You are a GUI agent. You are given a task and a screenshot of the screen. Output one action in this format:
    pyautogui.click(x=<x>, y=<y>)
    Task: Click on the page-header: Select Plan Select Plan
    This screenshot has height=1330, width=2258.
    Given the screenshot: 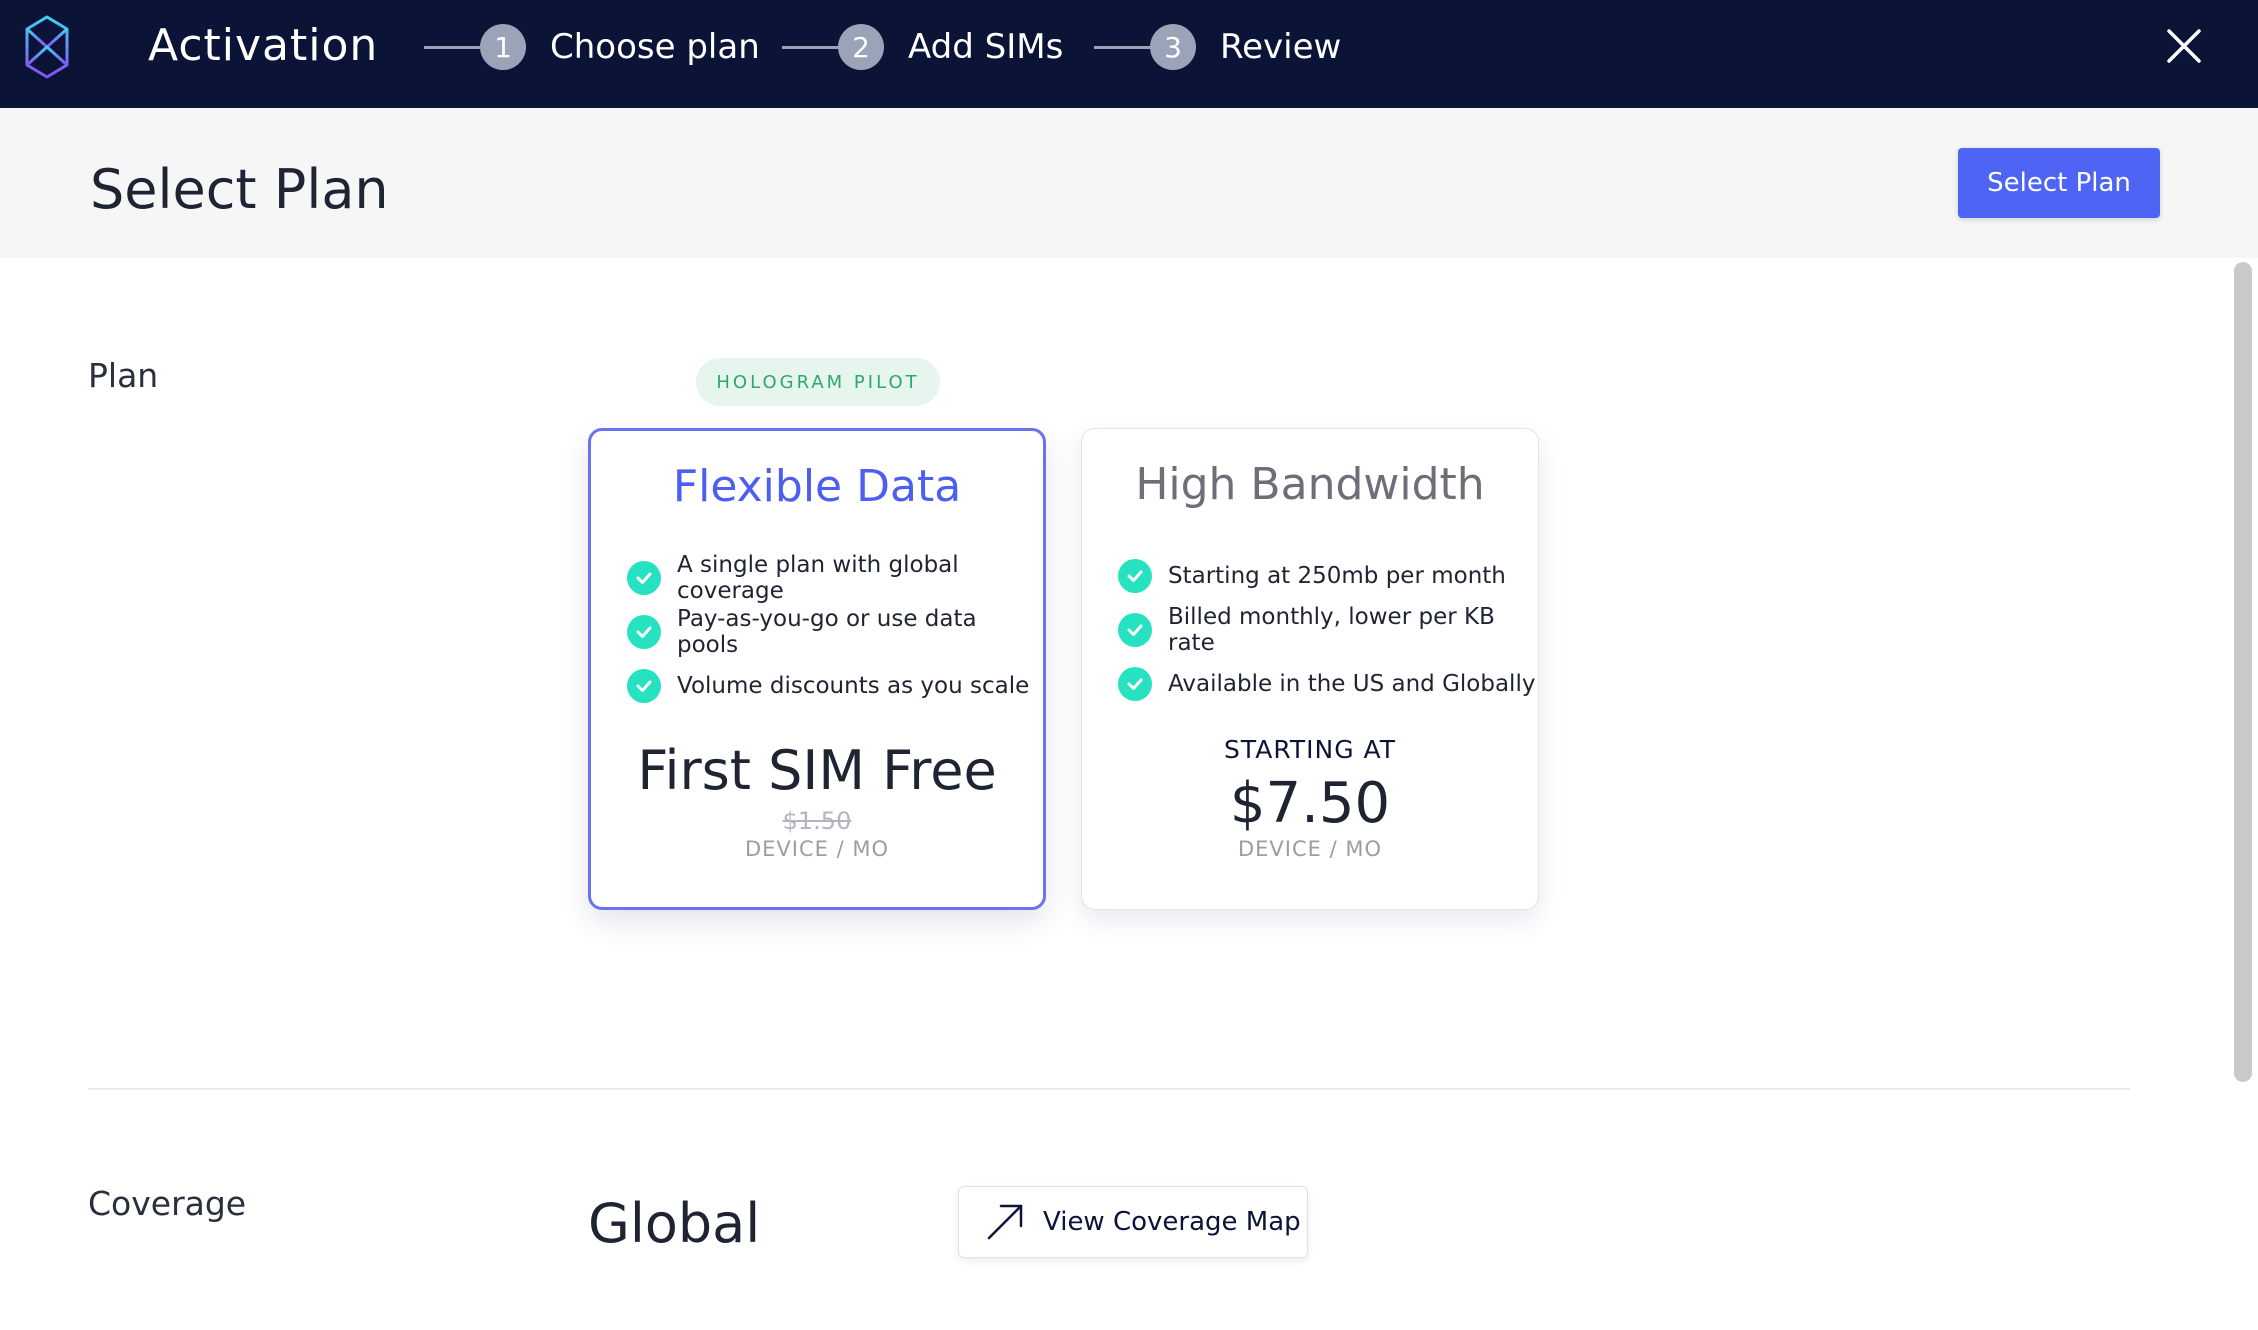 What is the action you would take?
    pyautogui.click(x=1129, y=183)
    